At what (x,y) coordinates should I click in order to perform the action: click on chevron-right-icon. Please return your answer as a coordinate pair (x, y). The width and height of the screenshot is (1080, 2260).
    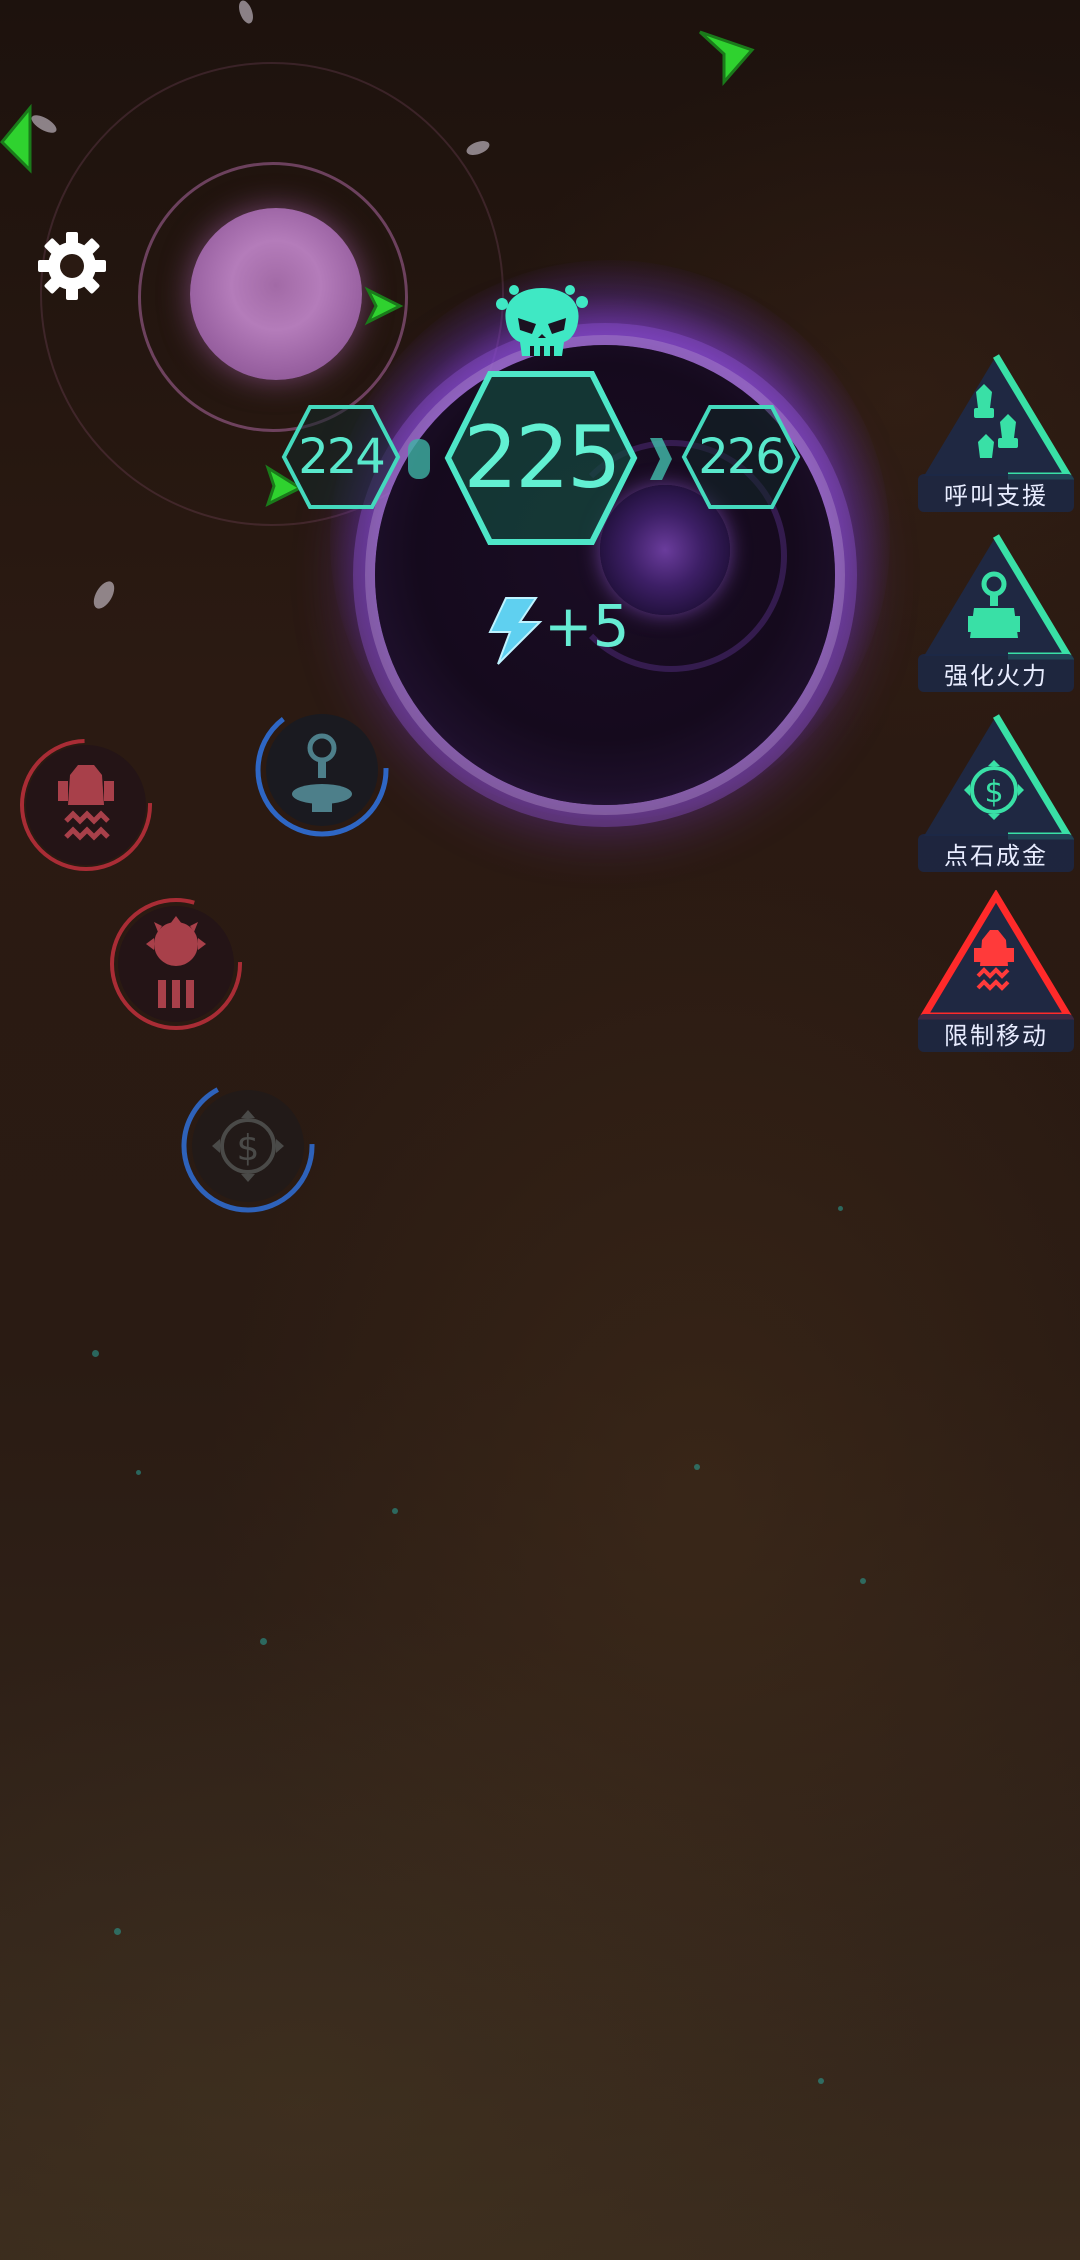
    Looking at the image, I should click on (661, 459).